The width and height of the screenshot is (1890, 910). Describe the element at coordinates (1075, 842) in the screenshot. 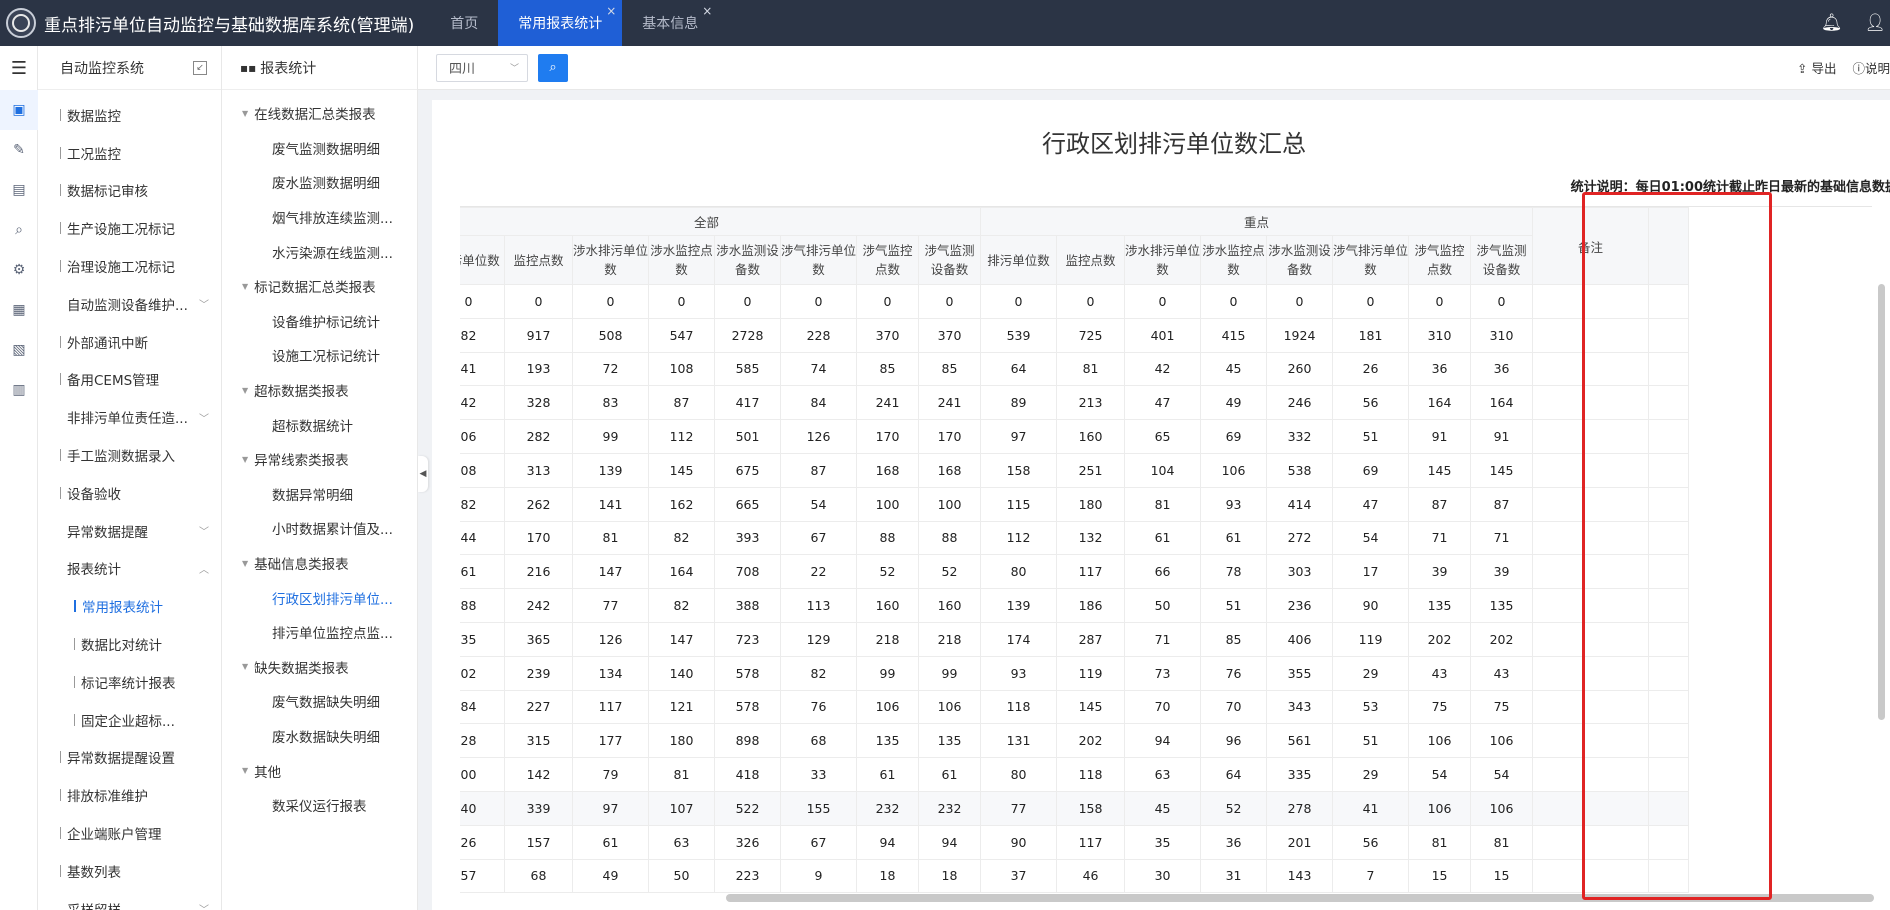

I see `table-row: 26 157 61 63 326 67 94 94 90 117 35 36 201 56 81 81` at that location.